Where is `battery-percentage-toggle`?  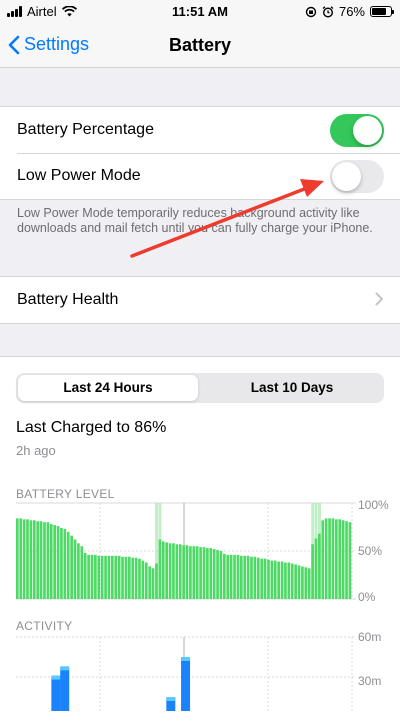
battery-percentage-toggle is located at coordinates (357, 130).